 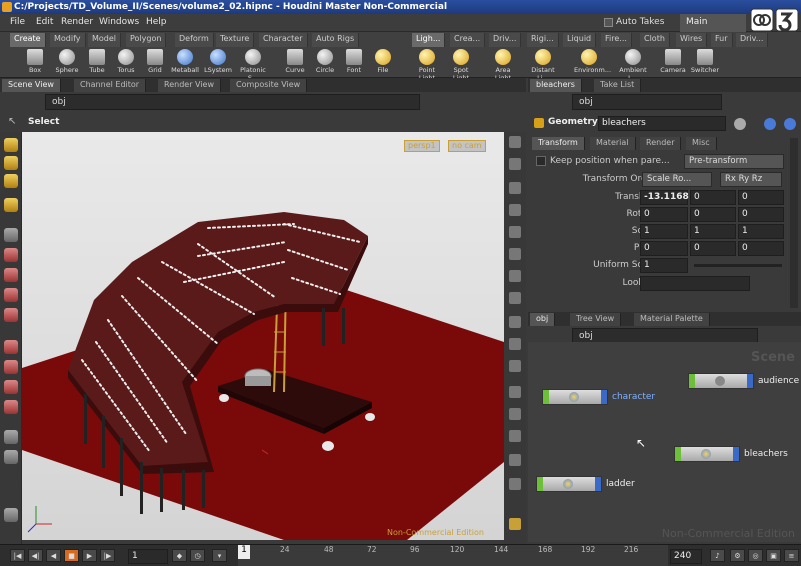 I want to click on uniform-scale-slider, so click(x=738, y=265).